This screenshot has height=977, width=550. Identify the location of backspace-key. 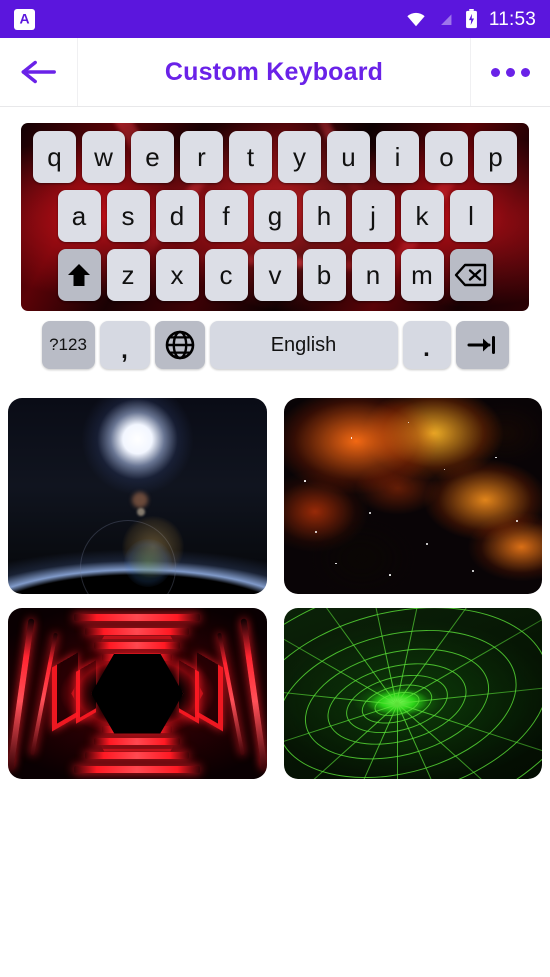
(471, 275).